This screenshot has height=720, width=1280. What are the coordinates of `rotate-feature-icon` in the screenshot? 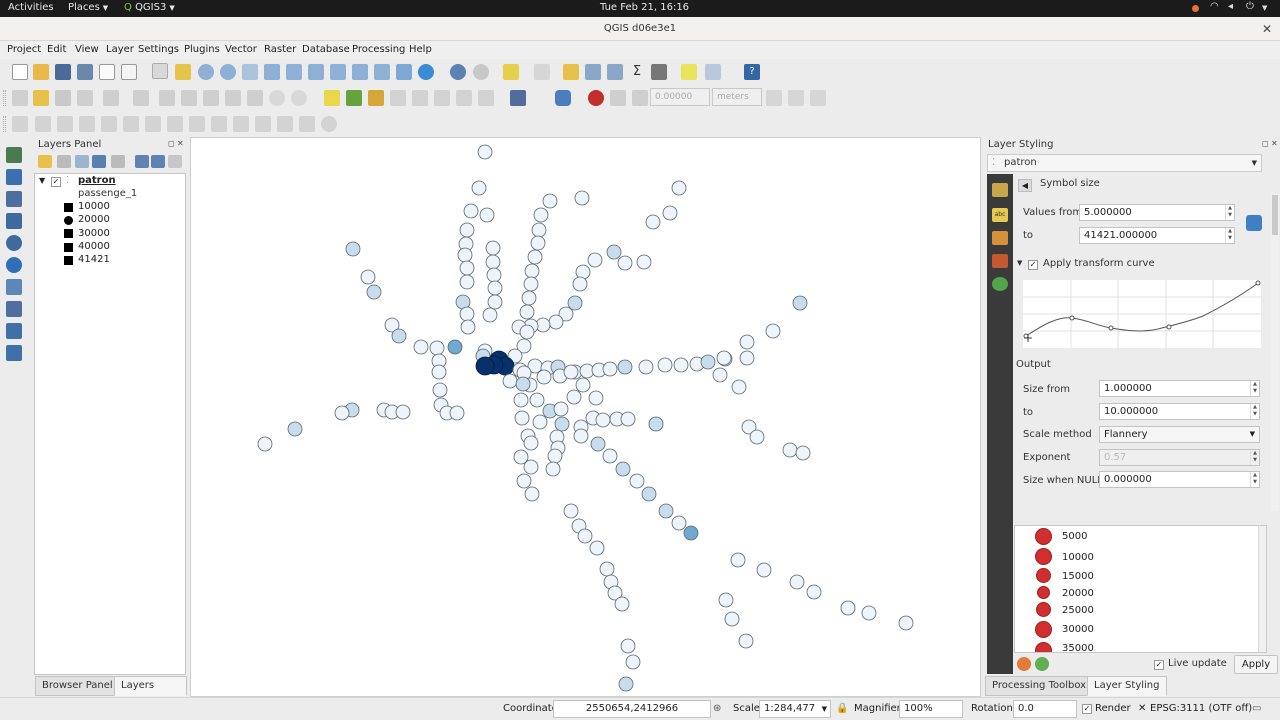 It's located at (43, 124).